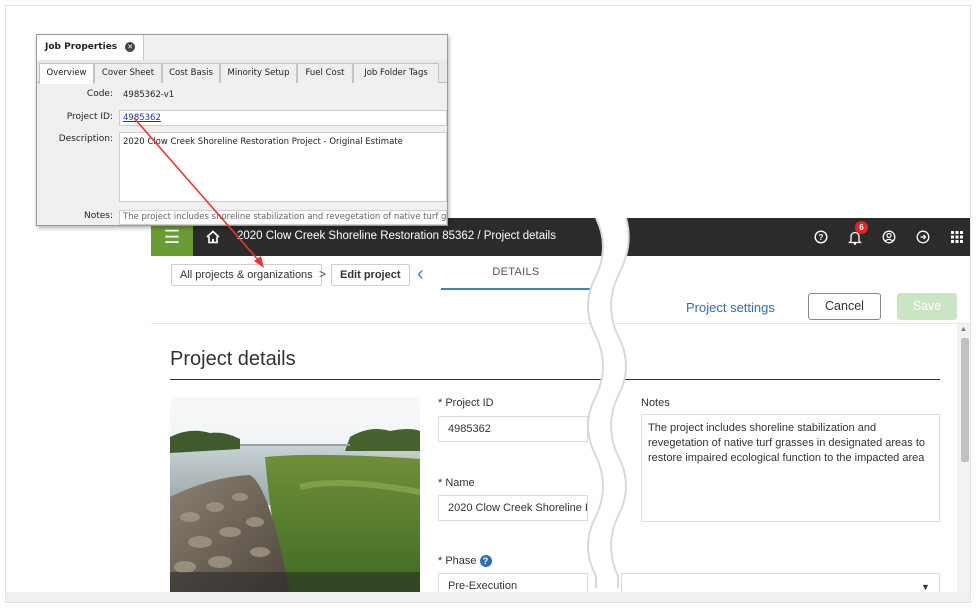  What do you see at coordinates (963, 329) in the screenshot?
I see `scroll-up-icon: ▲` at bounding box center [963, 329].